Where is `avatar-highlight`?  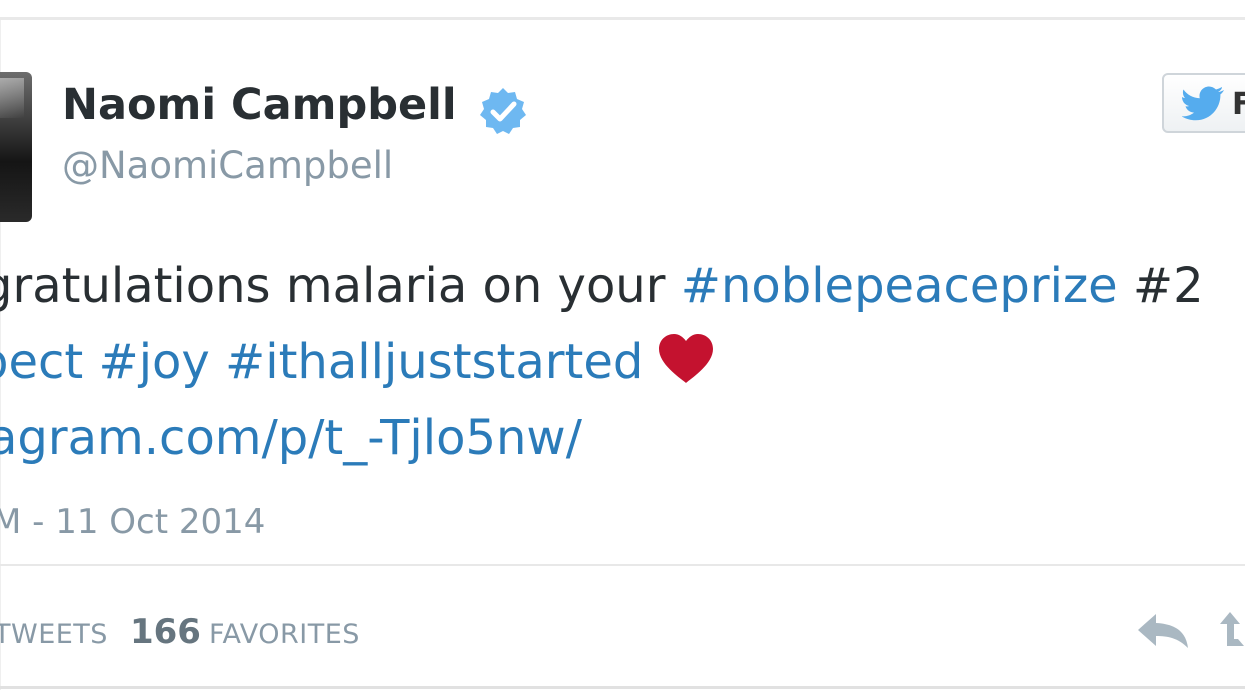
avatar-highlight is located at coordinates (12, 98).